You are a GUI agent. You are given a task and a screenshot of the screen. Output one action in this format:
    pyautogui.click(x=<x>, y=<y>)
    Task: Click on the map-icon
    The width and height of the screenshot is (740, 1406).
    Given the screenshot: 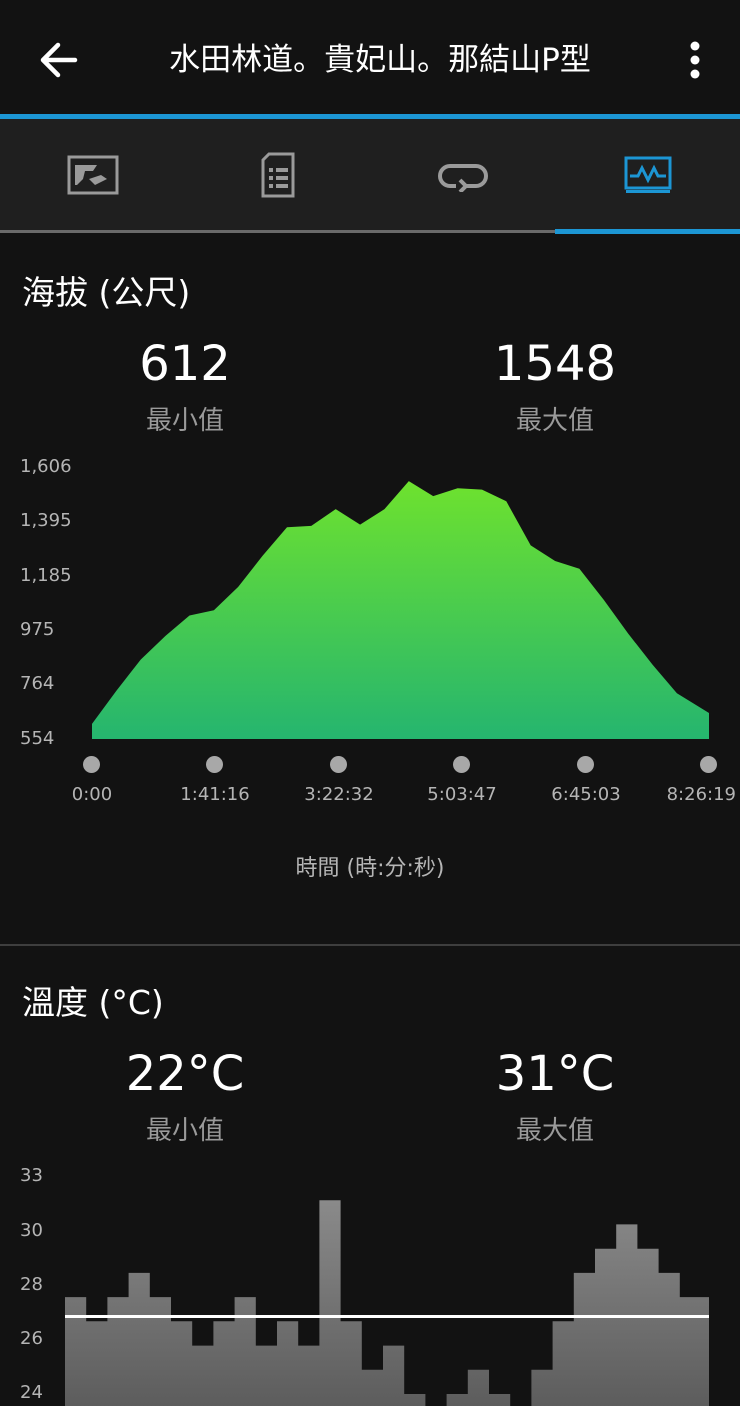 What is the action you would take?
    pyautogui.click(x=92, y=174)
    